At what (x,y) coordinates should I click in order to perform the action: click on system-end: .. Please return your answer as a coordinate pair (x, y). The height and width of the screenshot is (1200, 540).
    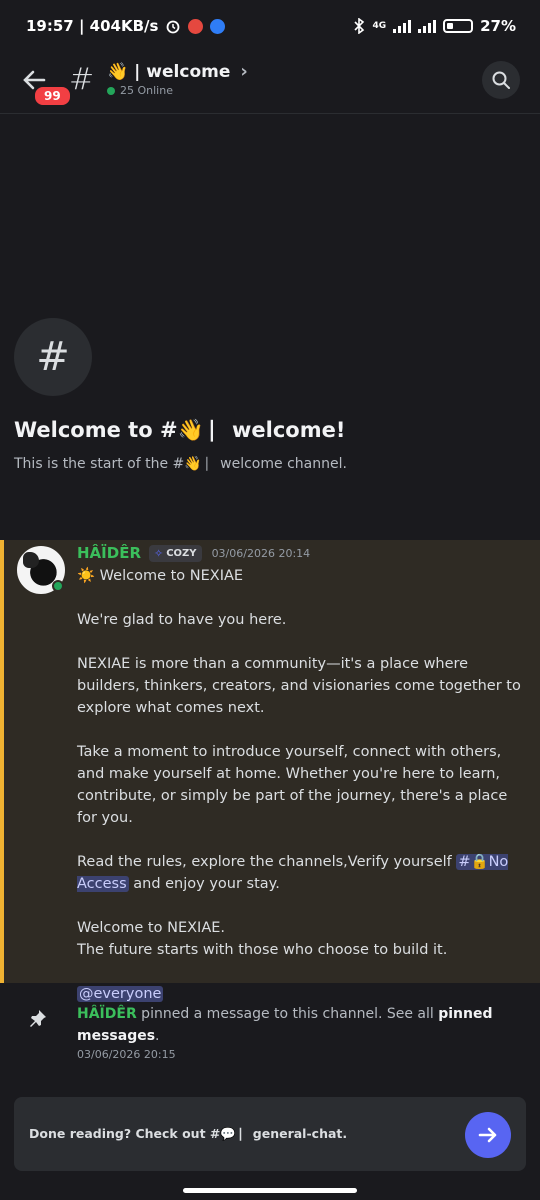
    Looking at the image, I should click on (157, 1036).